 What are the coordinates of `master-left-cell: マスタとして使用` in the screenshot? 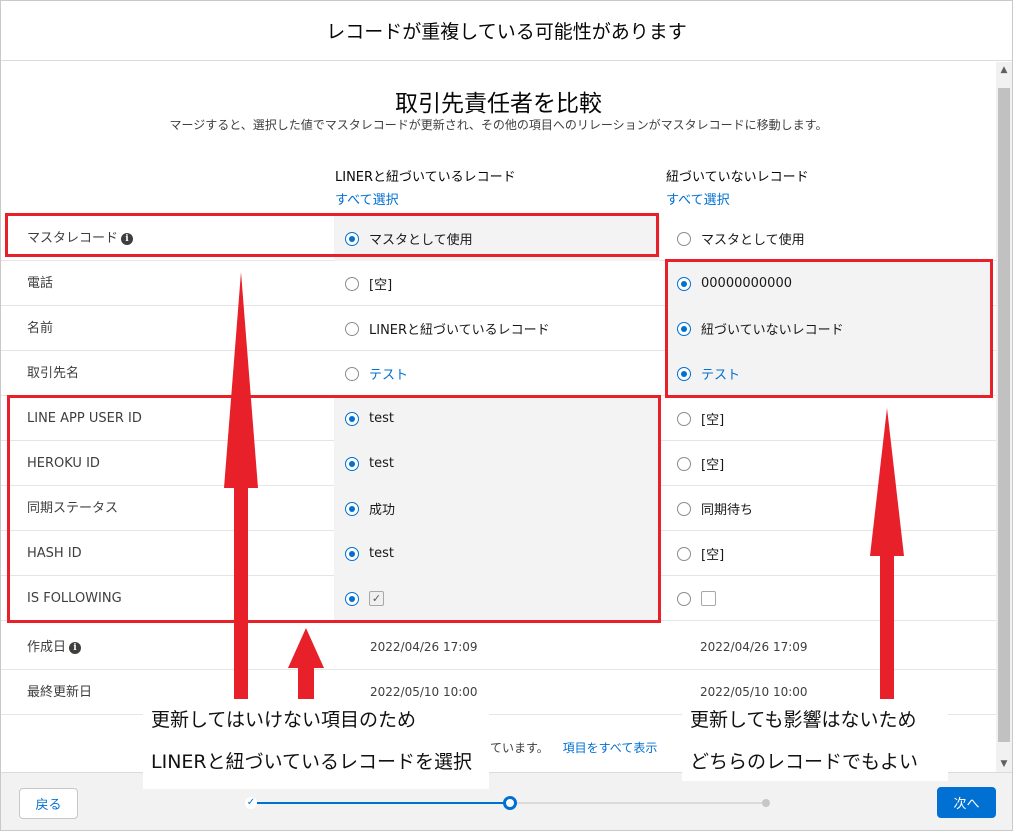 It's located at (497, 238).